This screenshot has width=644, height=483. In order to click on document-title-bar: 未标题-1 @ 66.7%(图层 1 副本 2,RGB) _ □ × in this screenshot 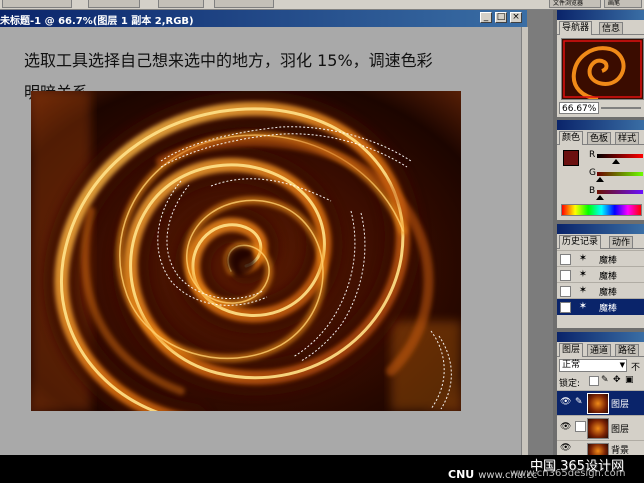, I will do `click(263, 18)`.